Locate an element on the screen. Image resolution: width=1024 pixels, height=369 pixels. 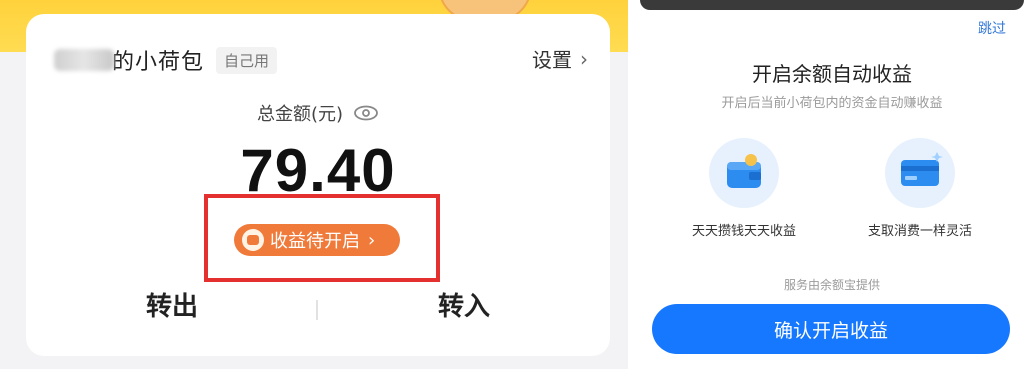
blurred-owner-name is located at coordinates (84, 60).